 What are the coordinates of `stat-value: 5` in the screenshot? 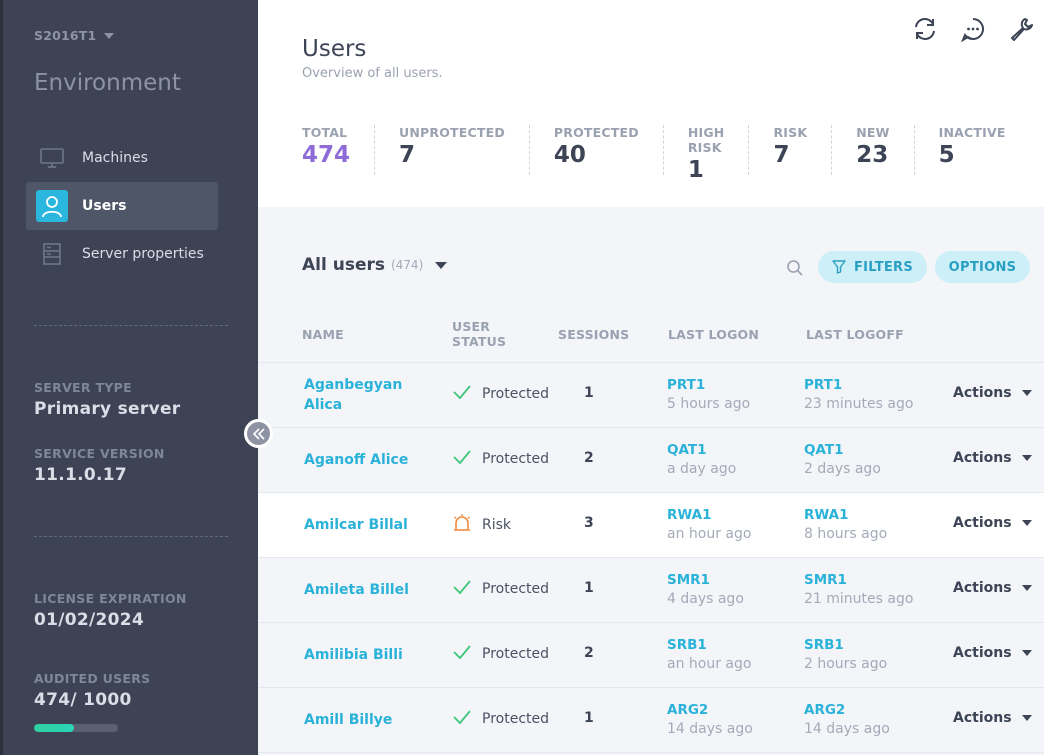 It's located at (946, 155).